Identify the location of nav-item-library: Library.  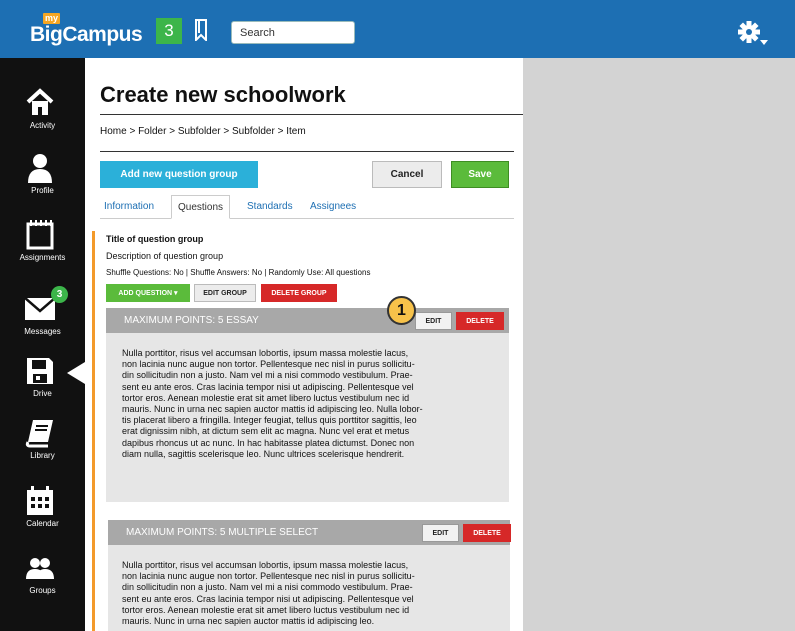
(42, 450).